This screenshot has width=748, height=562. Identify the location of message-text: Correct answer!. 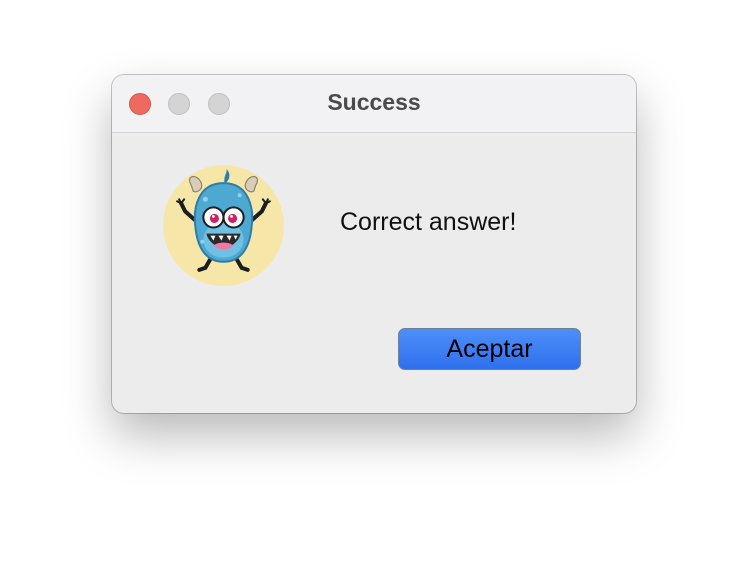
(428, 222).